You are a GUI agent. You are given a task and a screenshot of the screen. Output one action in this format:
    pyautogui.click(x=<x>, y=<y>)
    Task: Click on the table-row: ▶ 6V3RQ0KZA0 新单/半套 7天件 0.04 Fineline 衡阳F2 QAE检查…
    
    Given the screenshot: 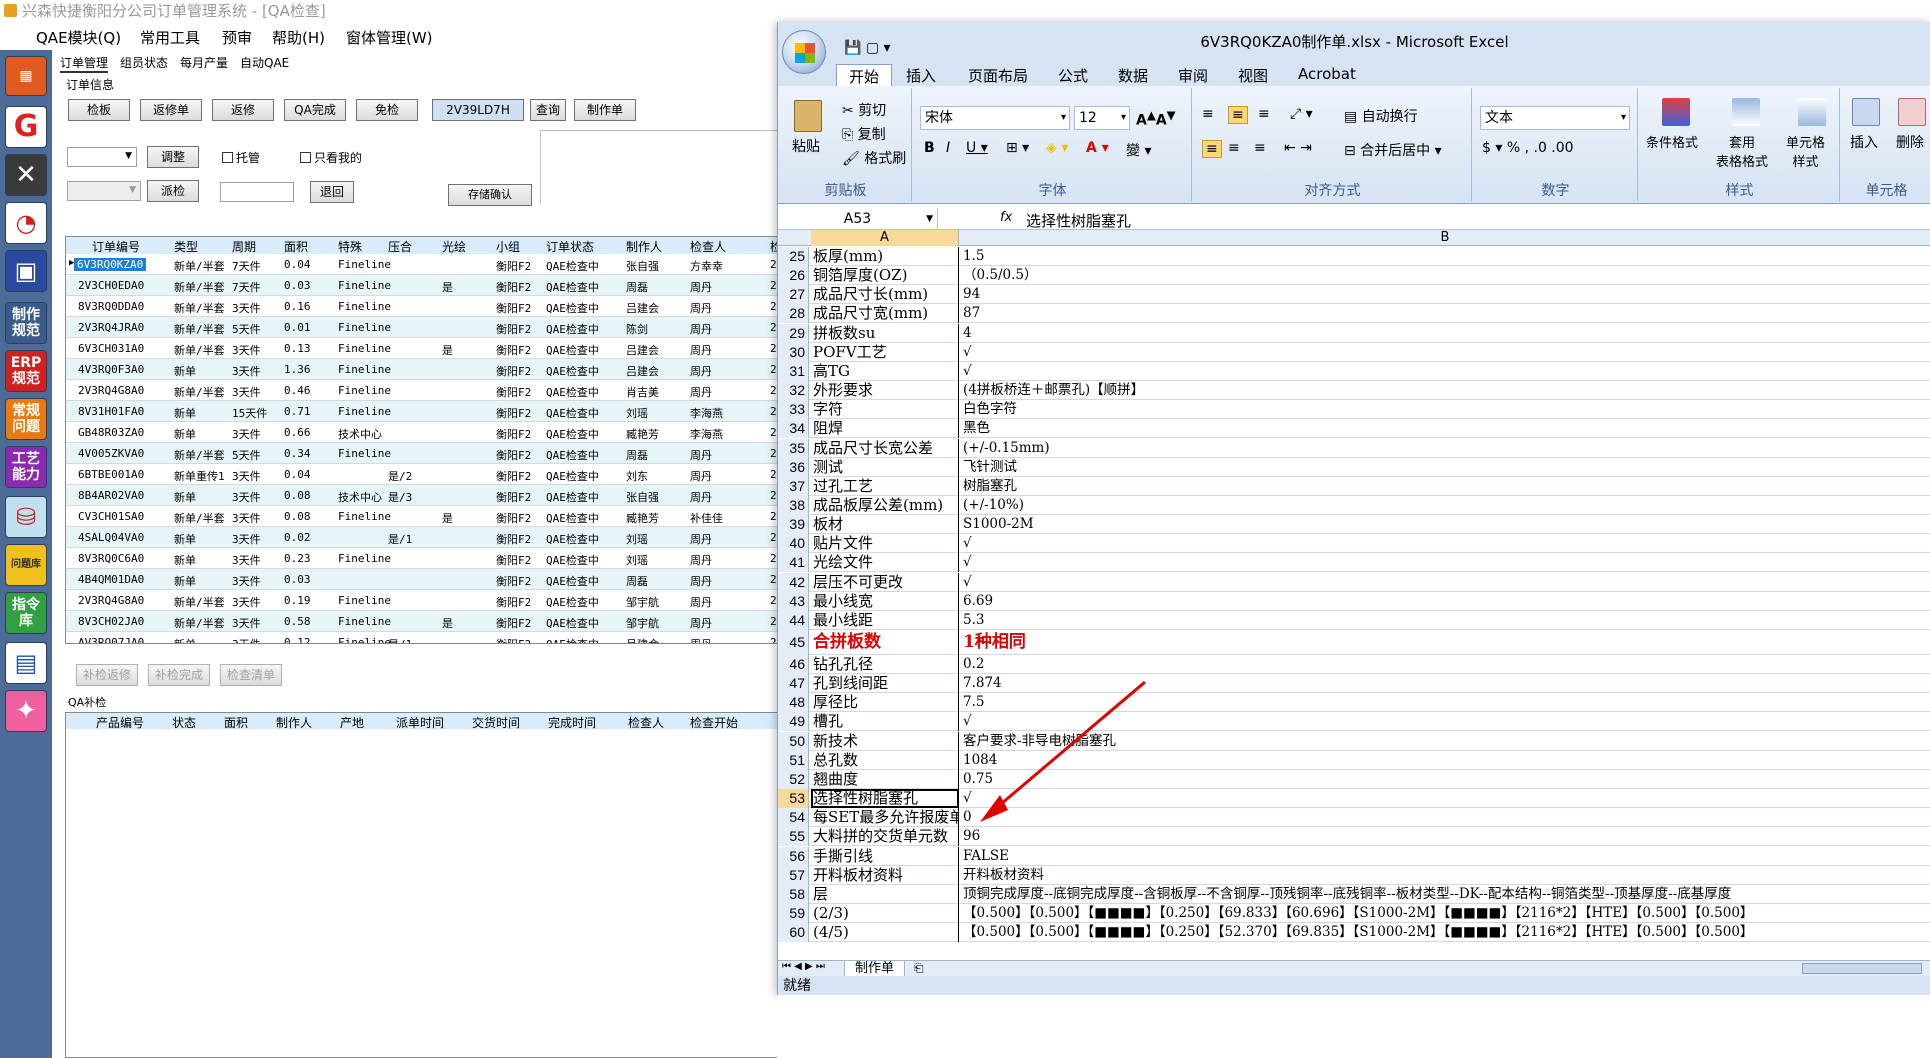 What is the action you would take?
    pyautogui.click(x=425, y=264)
    